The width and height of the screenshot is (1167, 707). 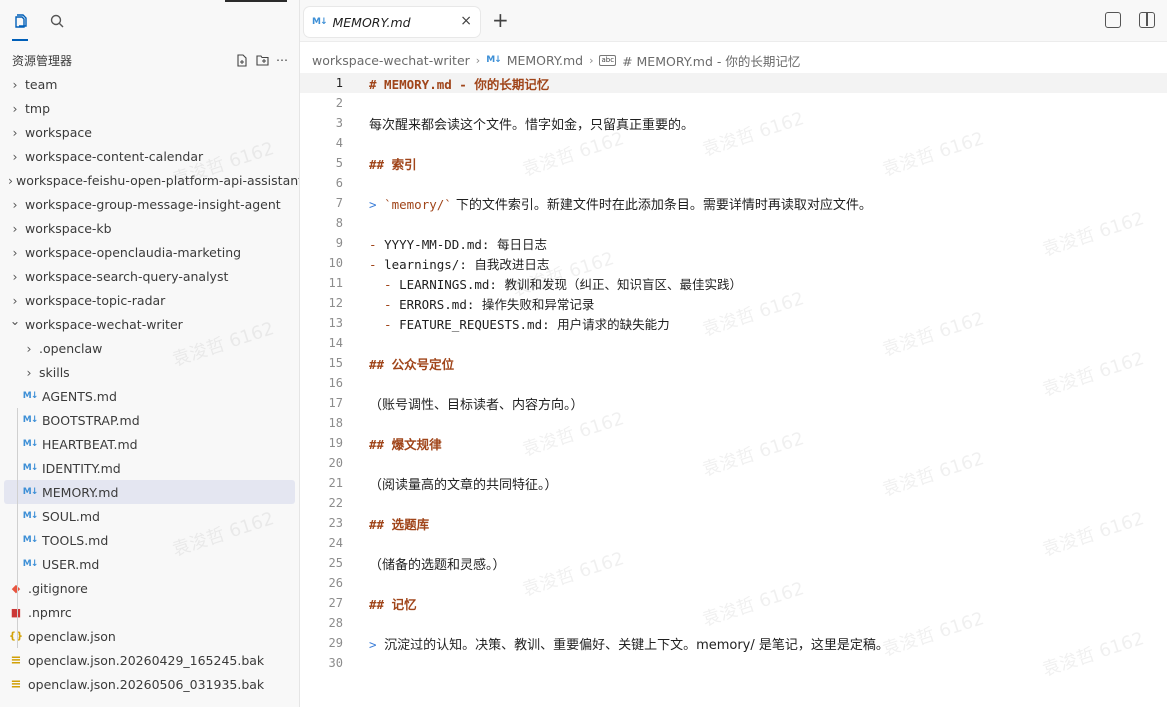 I want to click on line-number: 21, so click(x=335, y=483).